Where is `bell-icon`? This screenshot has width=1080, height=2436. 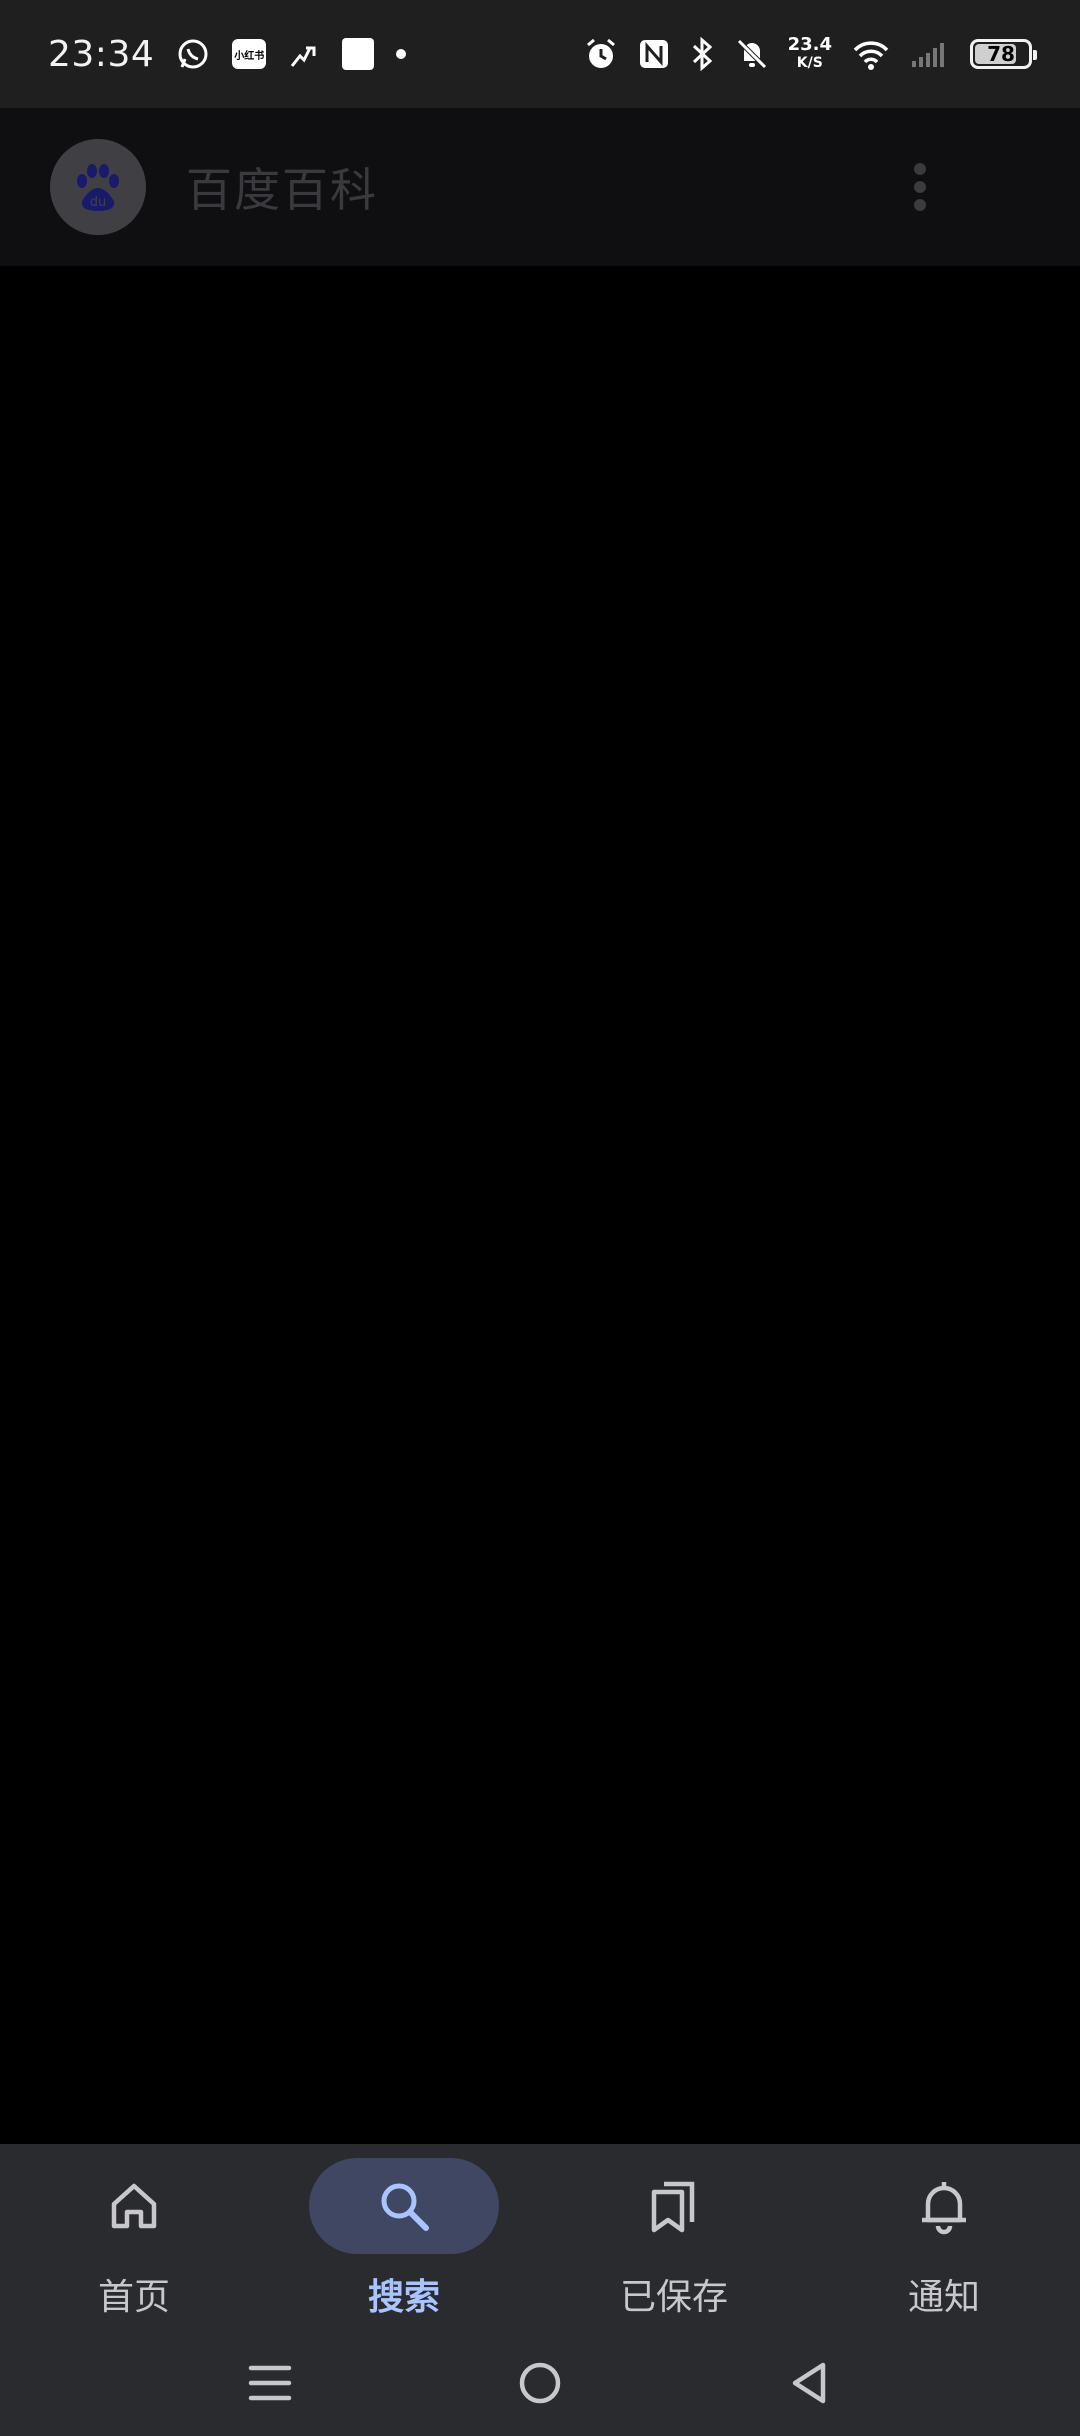
bell-icon is located at coordinates (944, 2206).